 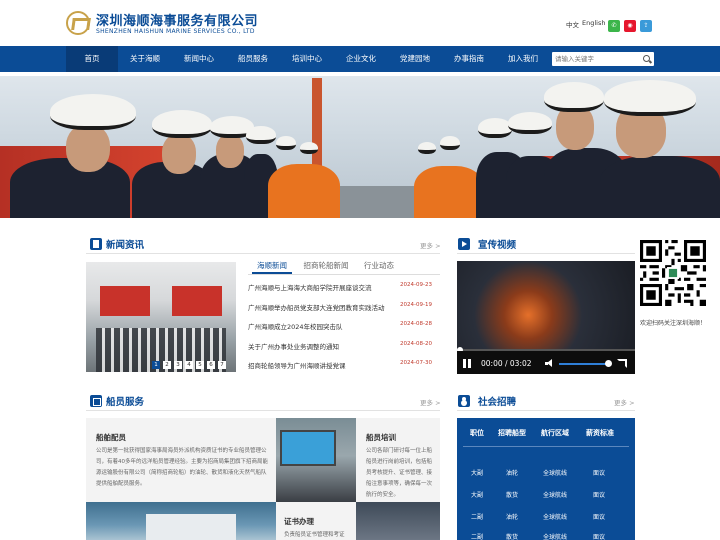 I want to click on video-frame, so click(x=546, y=306).